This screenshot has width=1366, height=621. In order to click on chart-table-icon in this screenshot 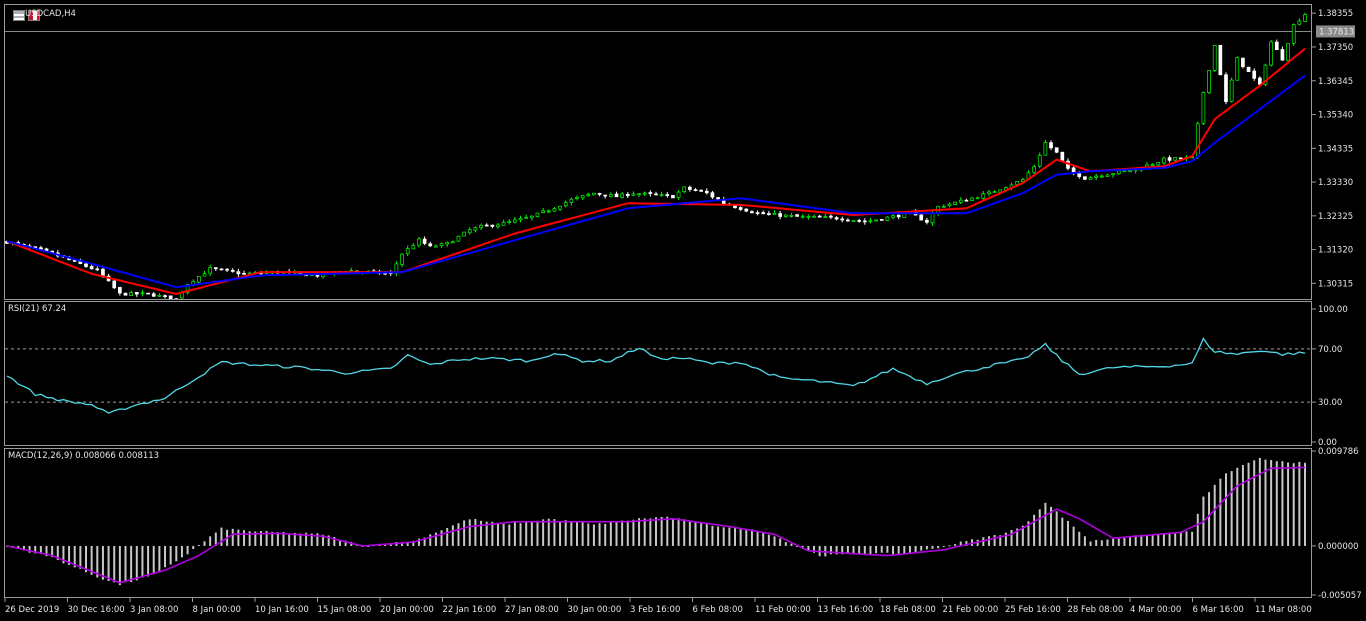, I will do `click(19, 15)`.